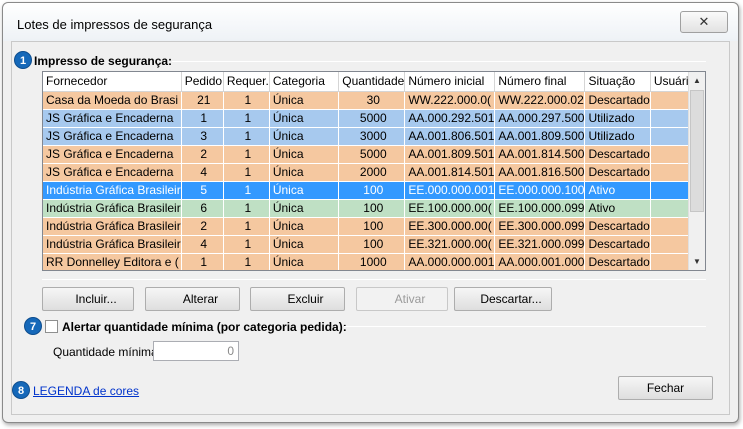  Describe the element at coordinates (202, 82) in the screenshot. I see `column-header: Pedido` at that location.